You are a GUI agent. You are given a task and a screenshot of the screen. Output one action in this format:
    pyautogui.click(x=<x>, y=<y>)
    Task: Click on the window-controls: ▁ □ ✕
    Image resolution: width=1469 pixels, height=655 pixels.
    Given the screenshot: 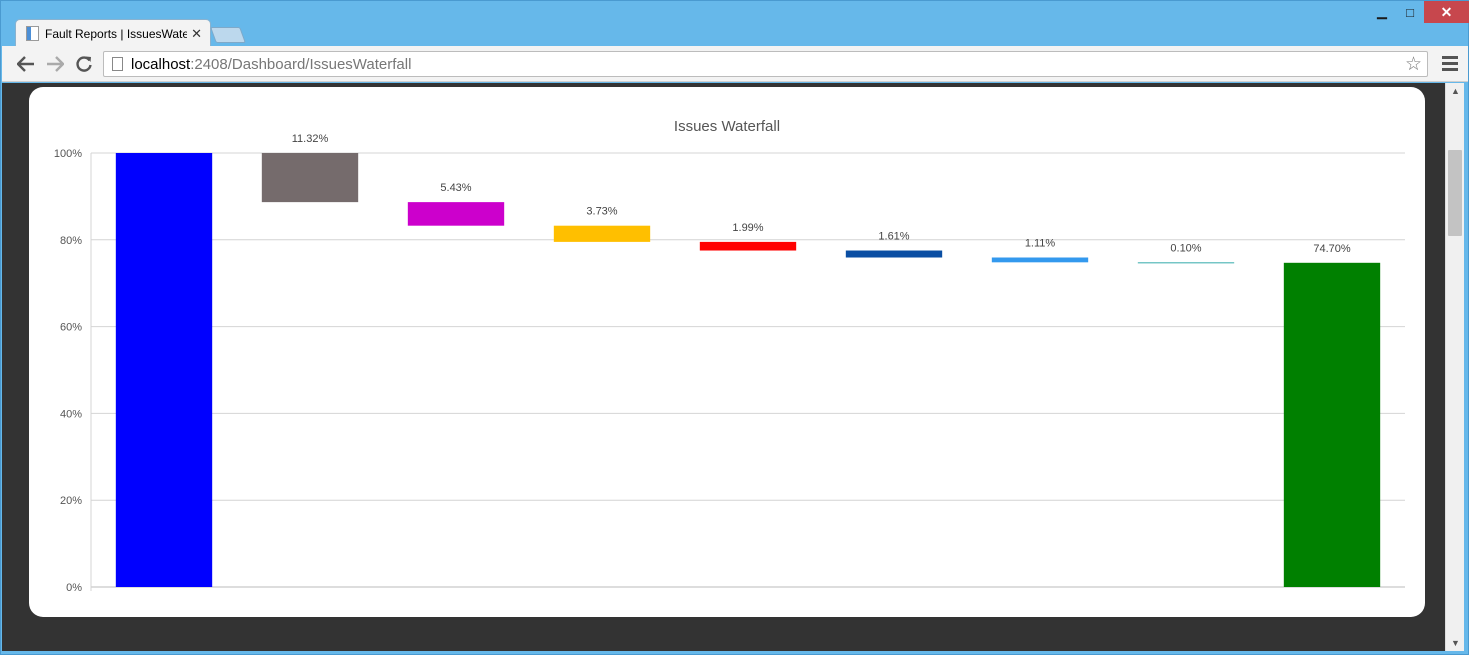 What is the action you would take?
    pyautogui.click(x=1418, y=12)
    